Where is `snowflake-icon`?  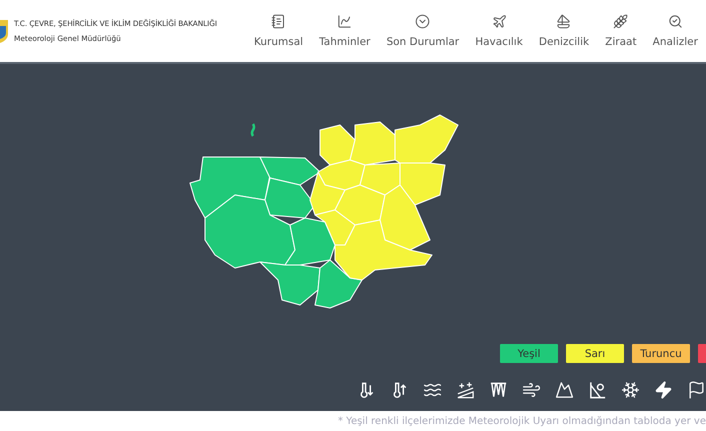 snowflake-icon is located at coordinates (630, 390).